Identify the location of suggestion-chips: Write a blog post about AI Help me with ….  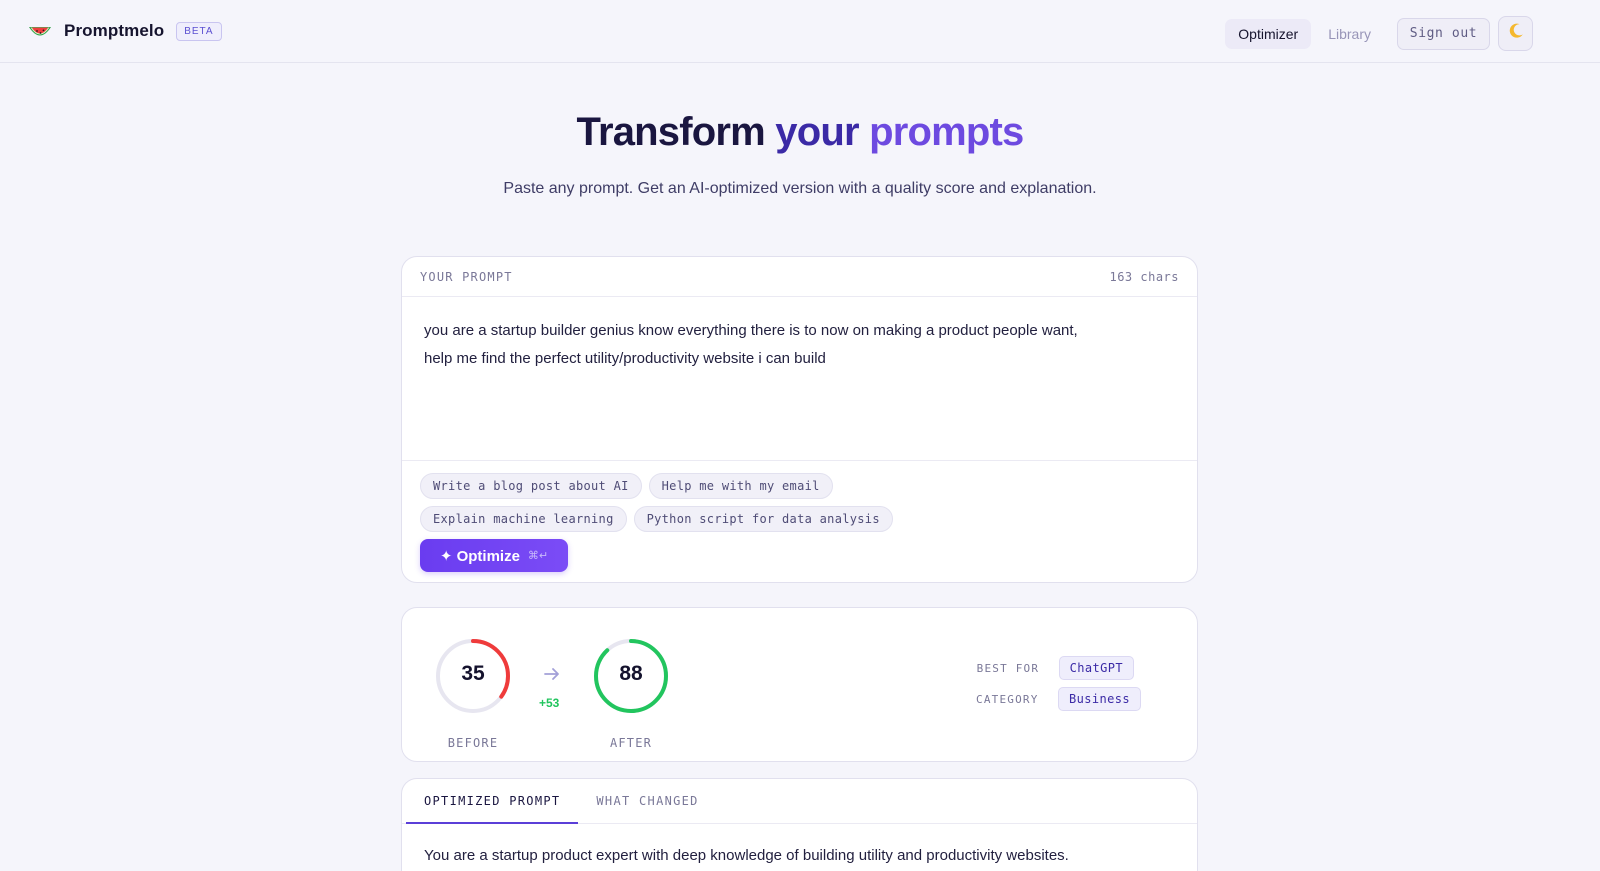
(722, 500).